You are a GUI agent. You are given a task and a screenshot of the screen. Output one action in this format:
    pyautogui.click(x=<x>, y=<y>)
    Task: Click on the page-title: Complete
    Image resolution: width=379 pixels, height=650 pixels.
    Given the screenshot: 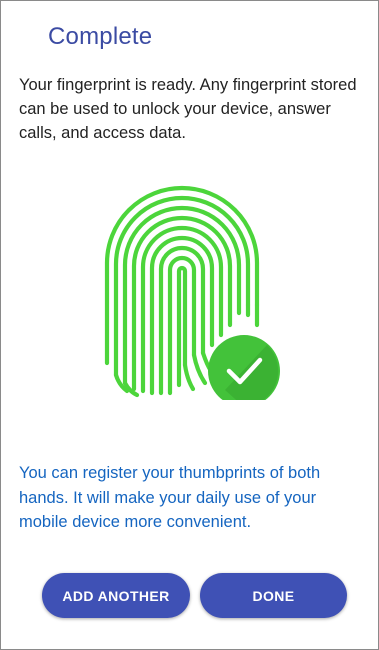 What is the action you would take?
    pyautogui.click(x=100, y=36)
    